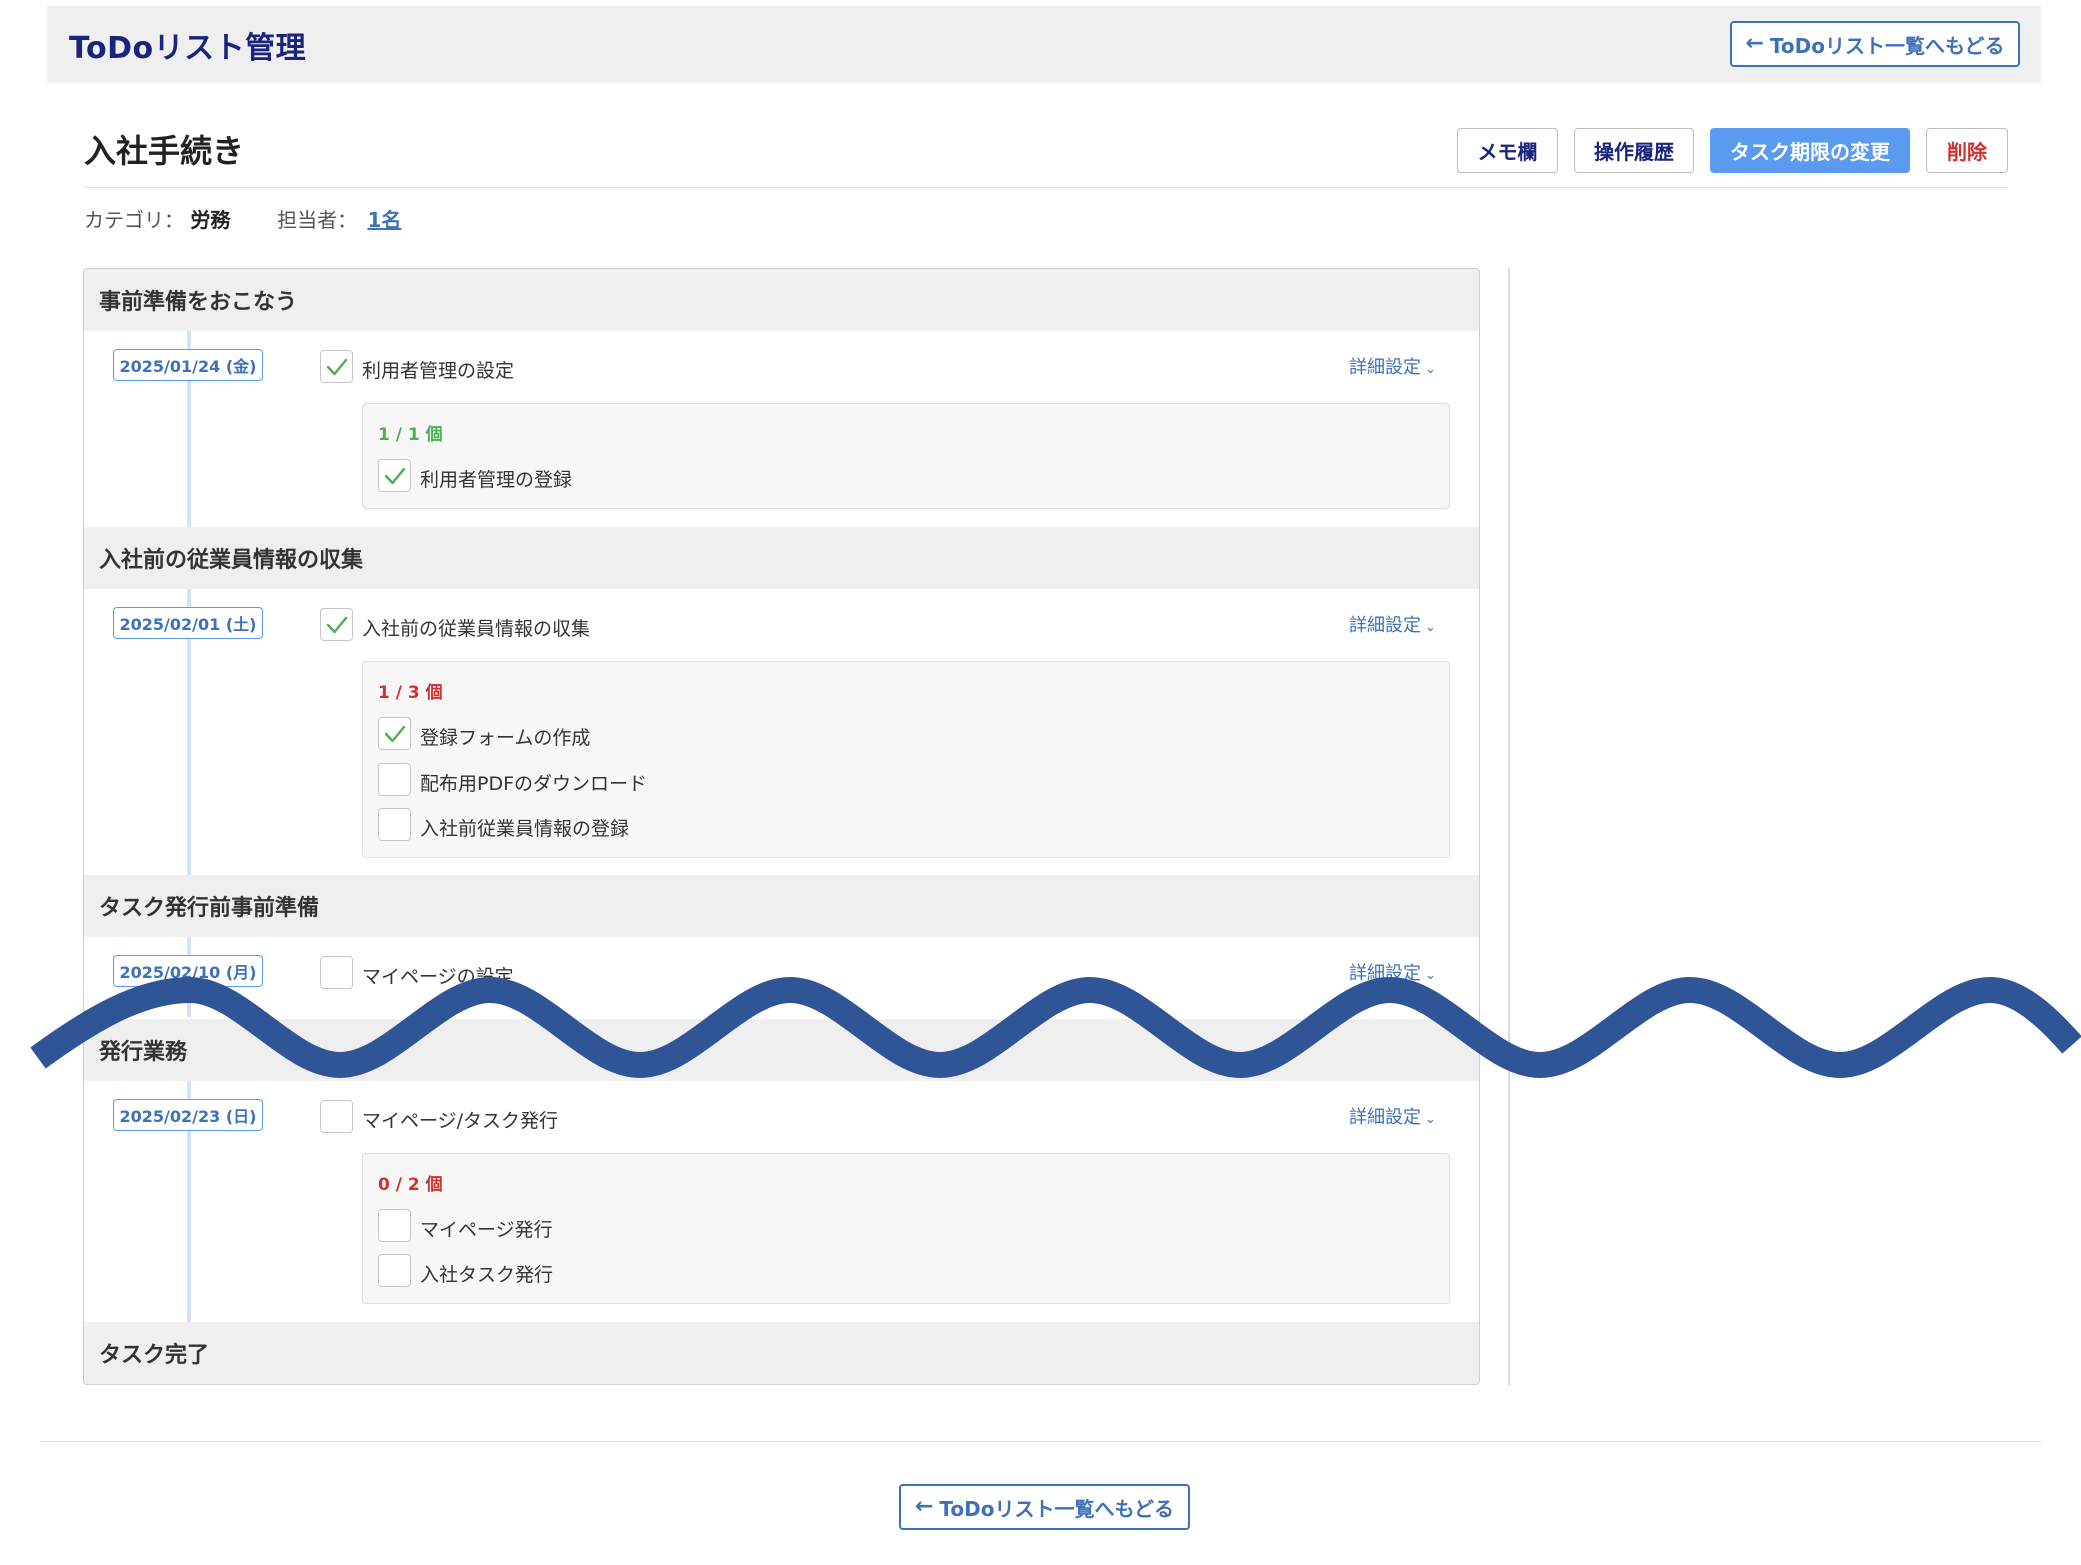 This screenshot has height=1565, width=2081. Describe the element at coordinates (1055, 1027) in the screenshot. I see `cut-marker-wave` at that location.